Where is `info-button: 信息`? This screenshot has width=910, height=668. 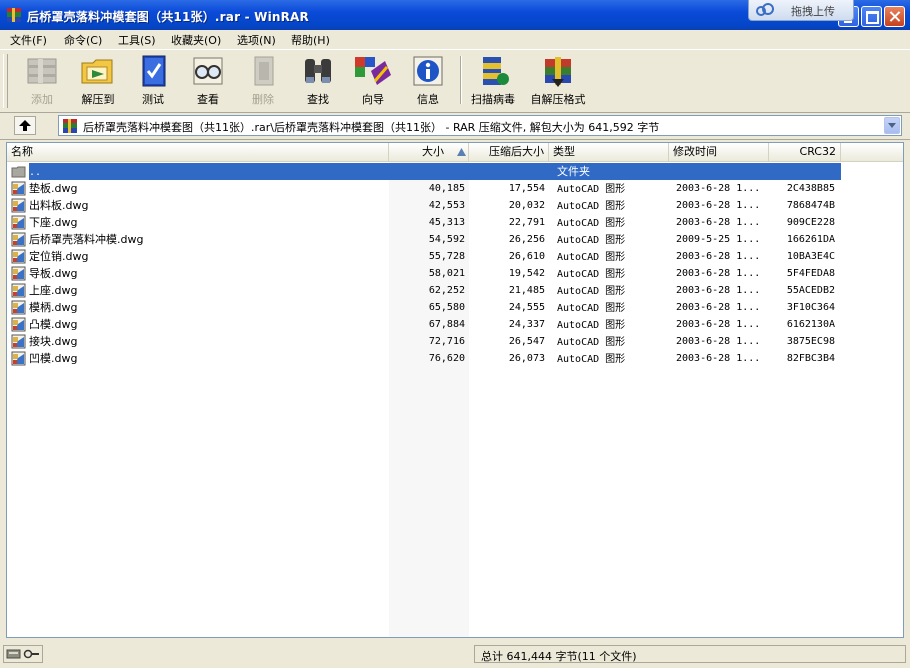
info-button: 信息 is located at coordinates (428, 81).